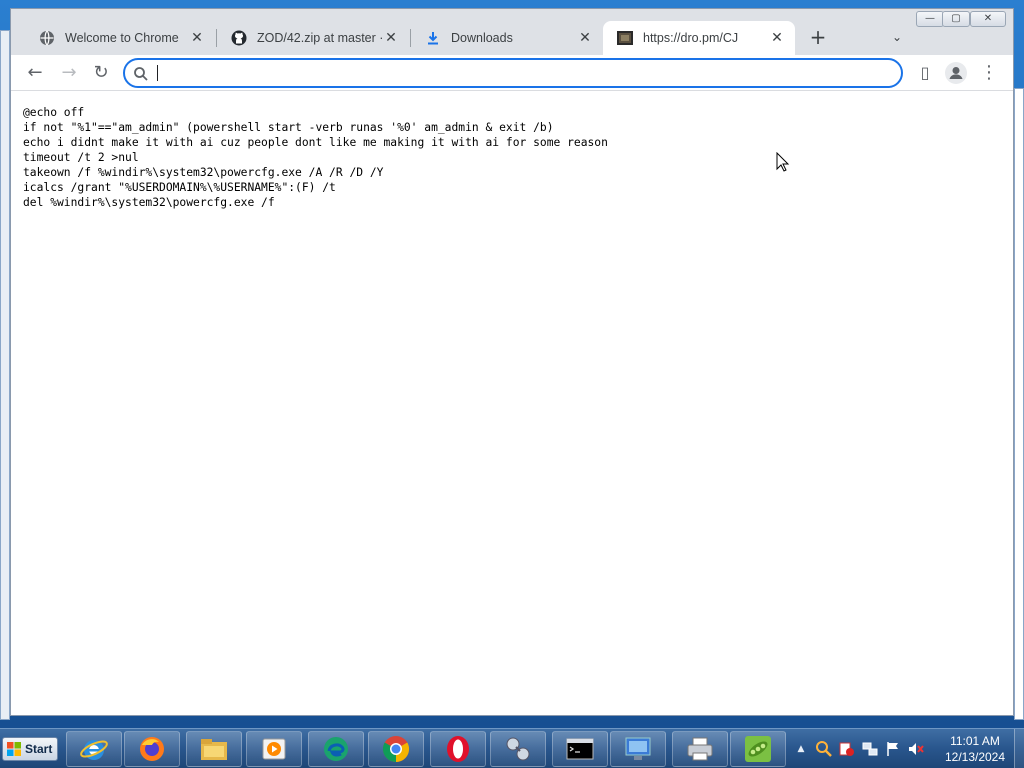 This screenshot has width=1024, height=768. I want to click on address-bar, so click(513, 73).